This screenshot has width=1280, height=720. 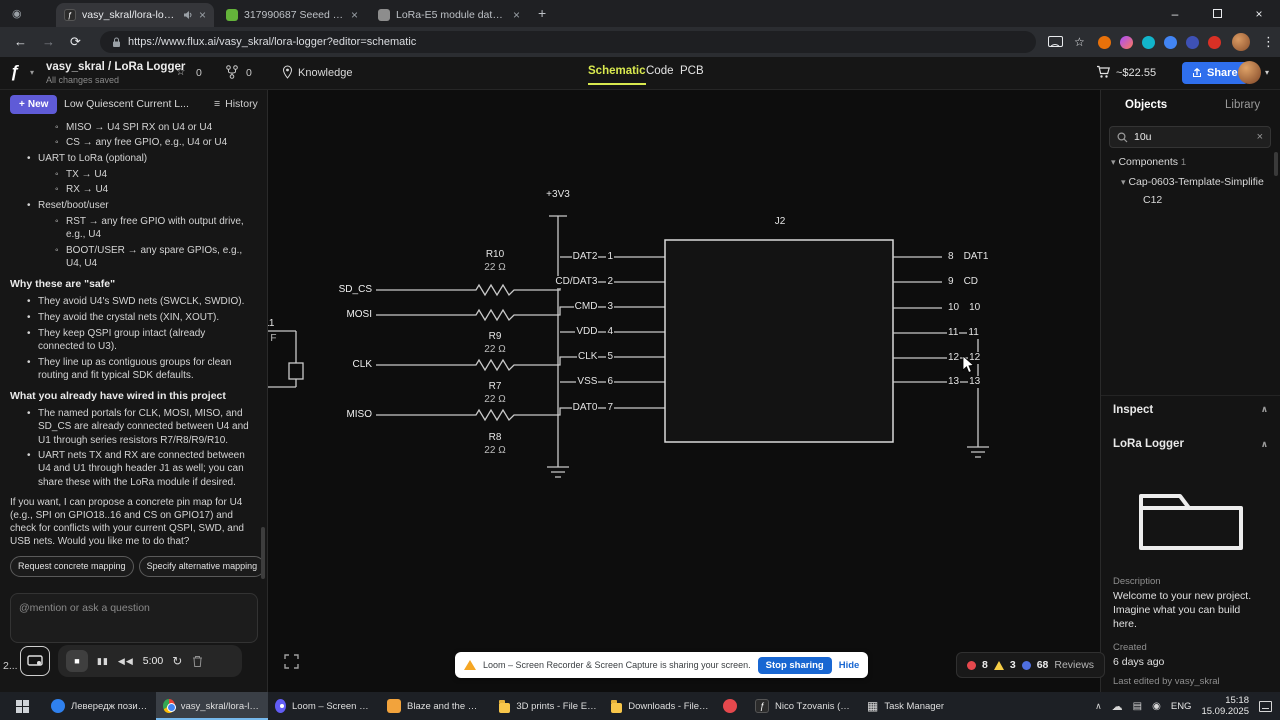 What do you see at coordinates (963, 333) in the screenshot?
I see `pin-row: 11 11` at bounding box center [963, 333].